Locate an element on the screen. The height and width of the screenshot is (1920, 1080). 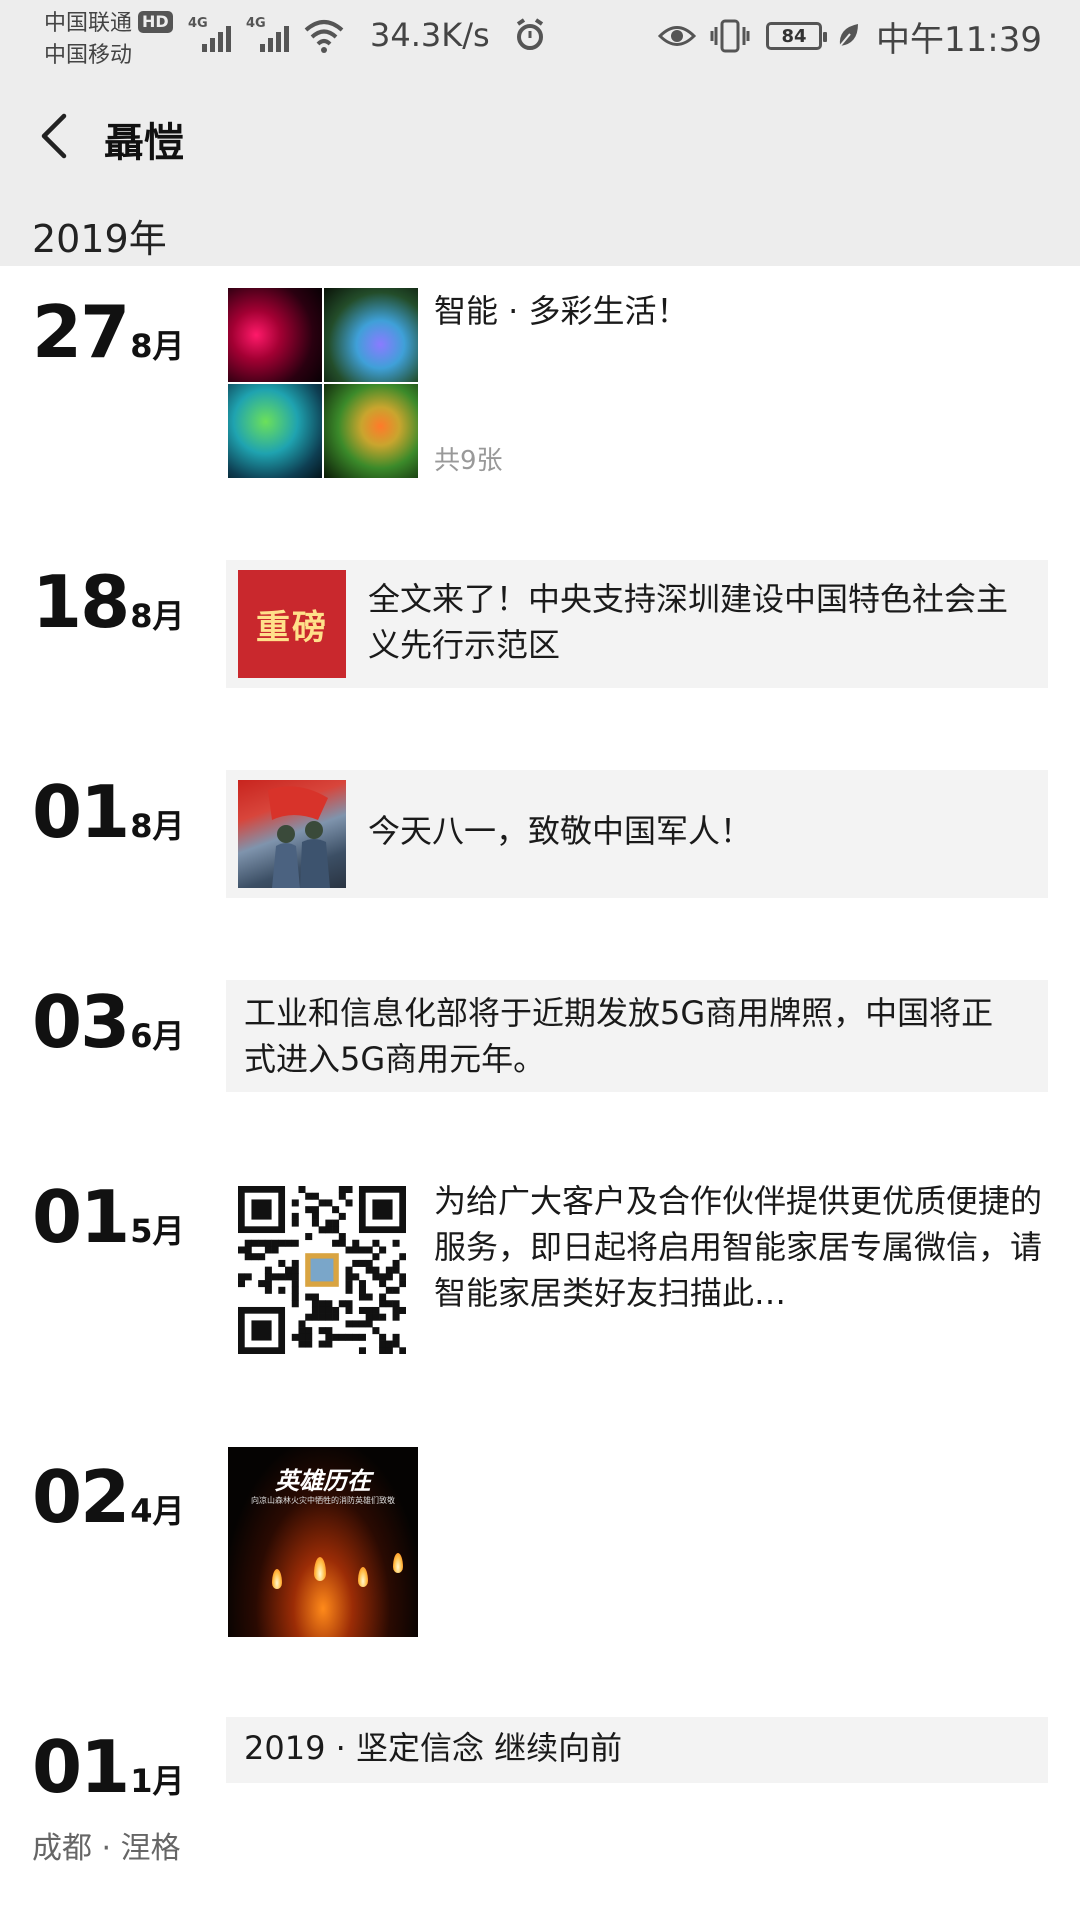
moment-post: 018月 今天八一，致敬中国军人！ is located at coordinates (540, 831).